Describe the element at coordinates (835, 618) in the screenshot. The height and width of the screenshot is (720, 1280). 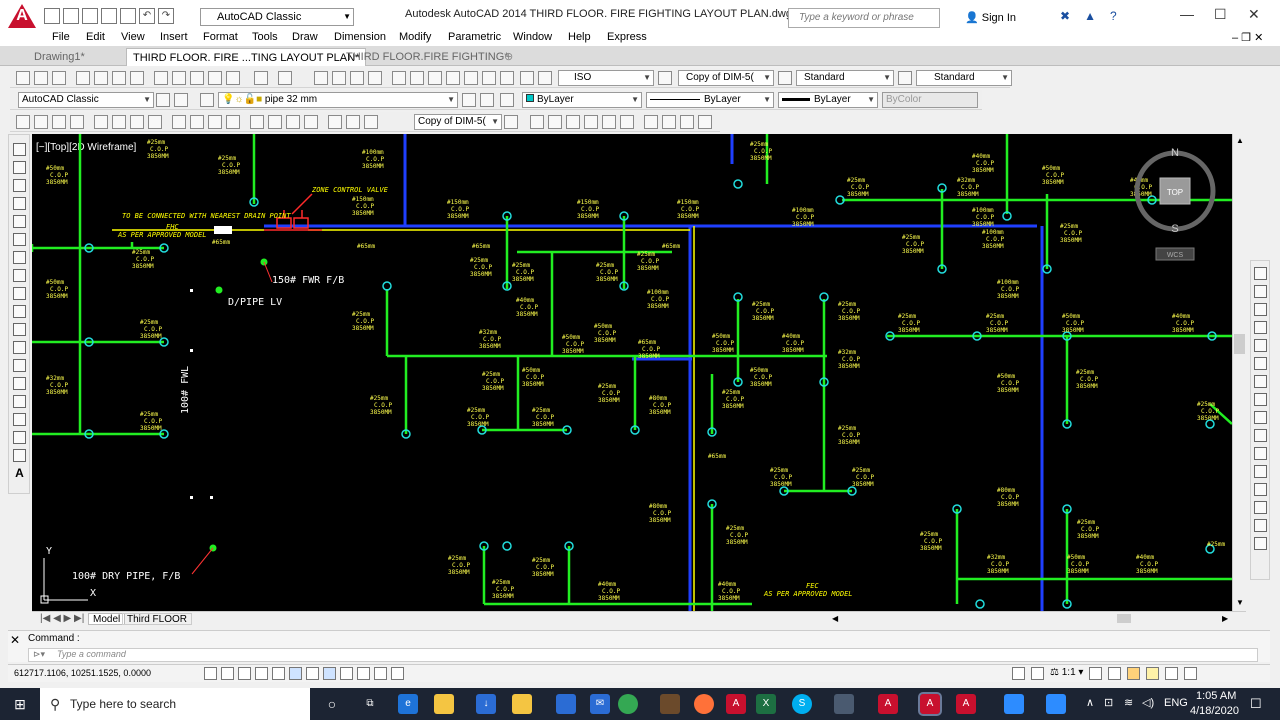
I see `scroll-left-icon: ◀` at that location.